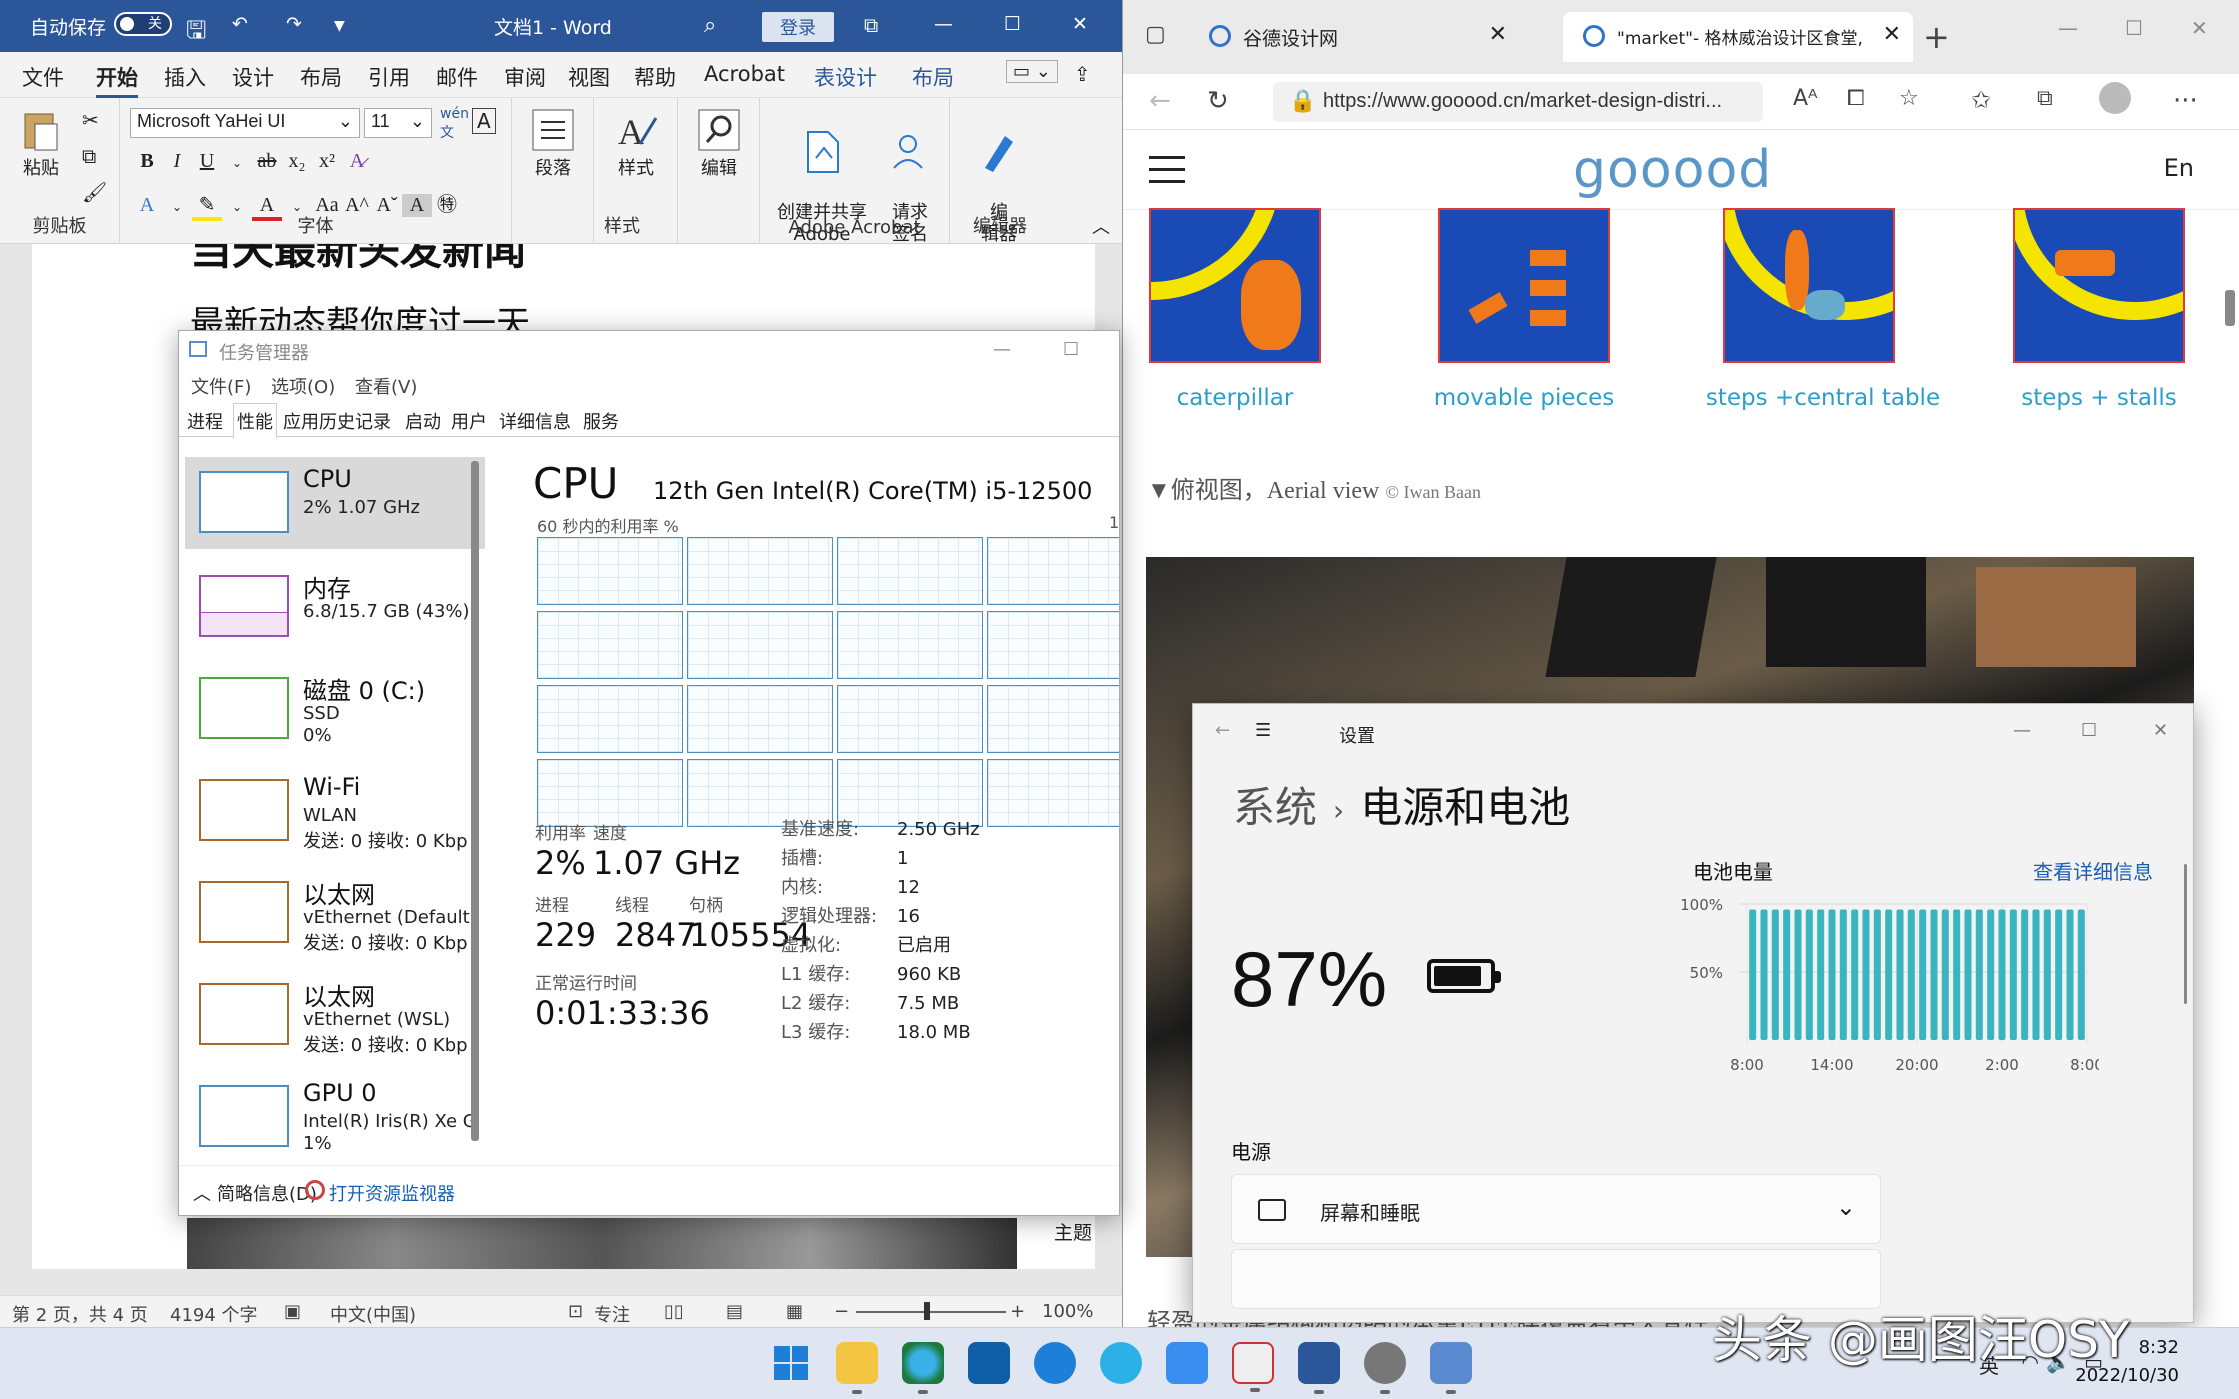  Describe the element at coordinates (80, 1314) in the screenshot. I see `page-count: 第 2 页，共 4 页` at that location.